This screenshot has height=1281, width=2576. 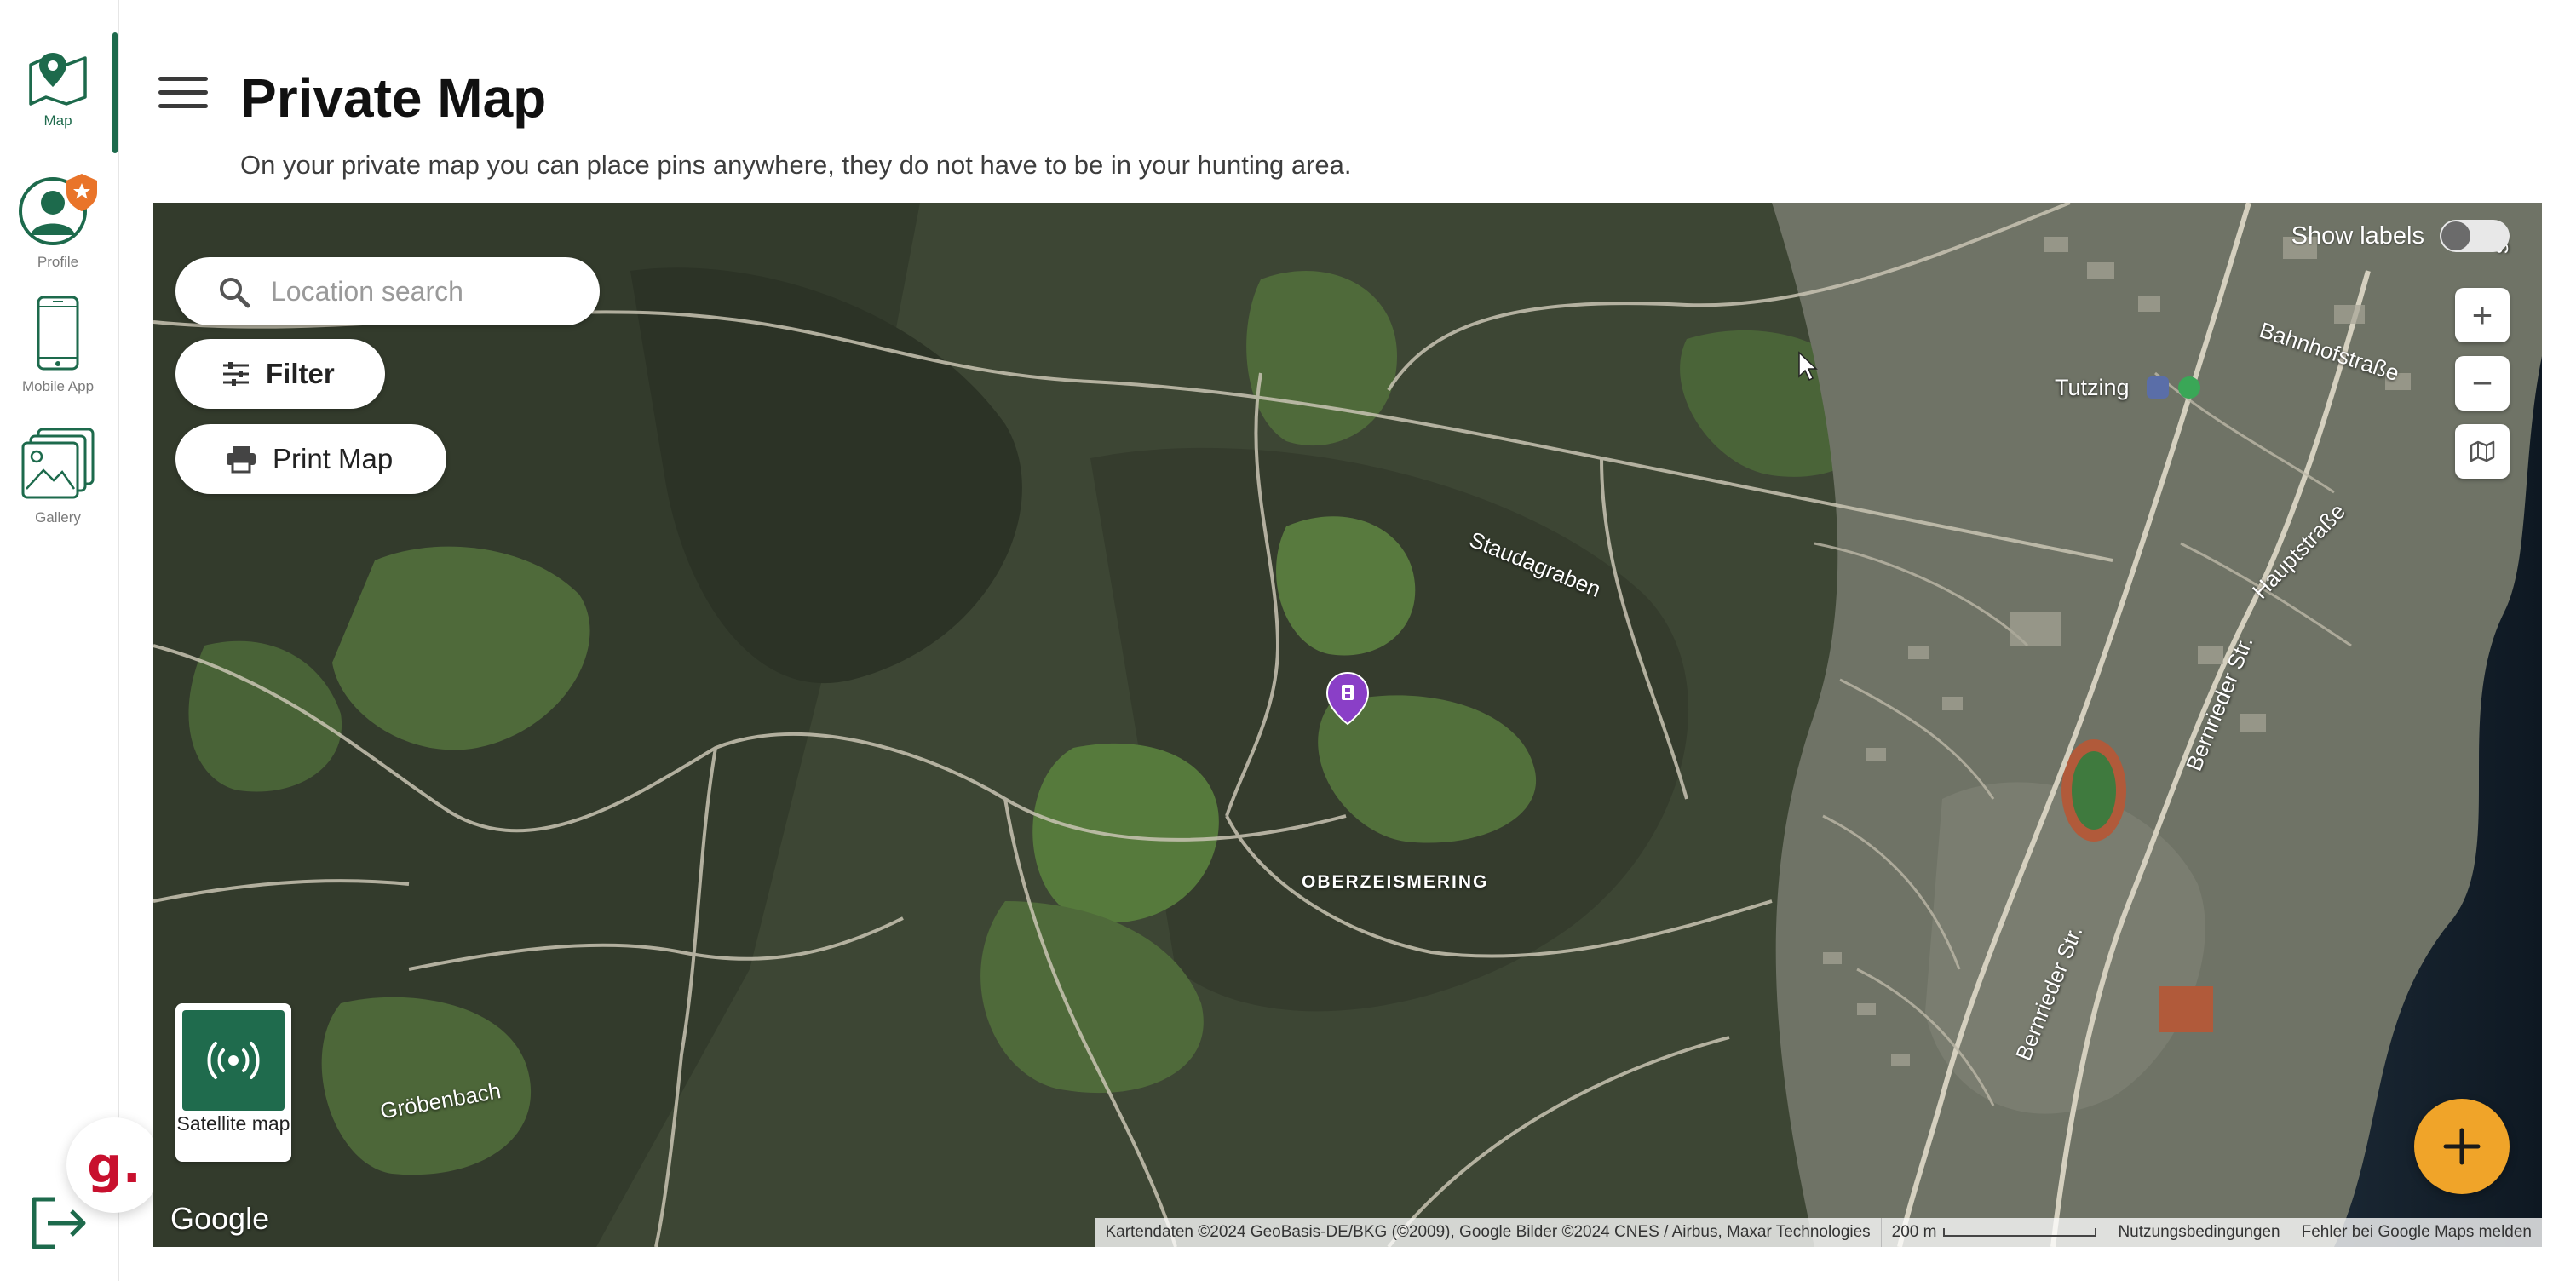 I want to click on sidebar-item-label: Map, so click(x=57, y=120).